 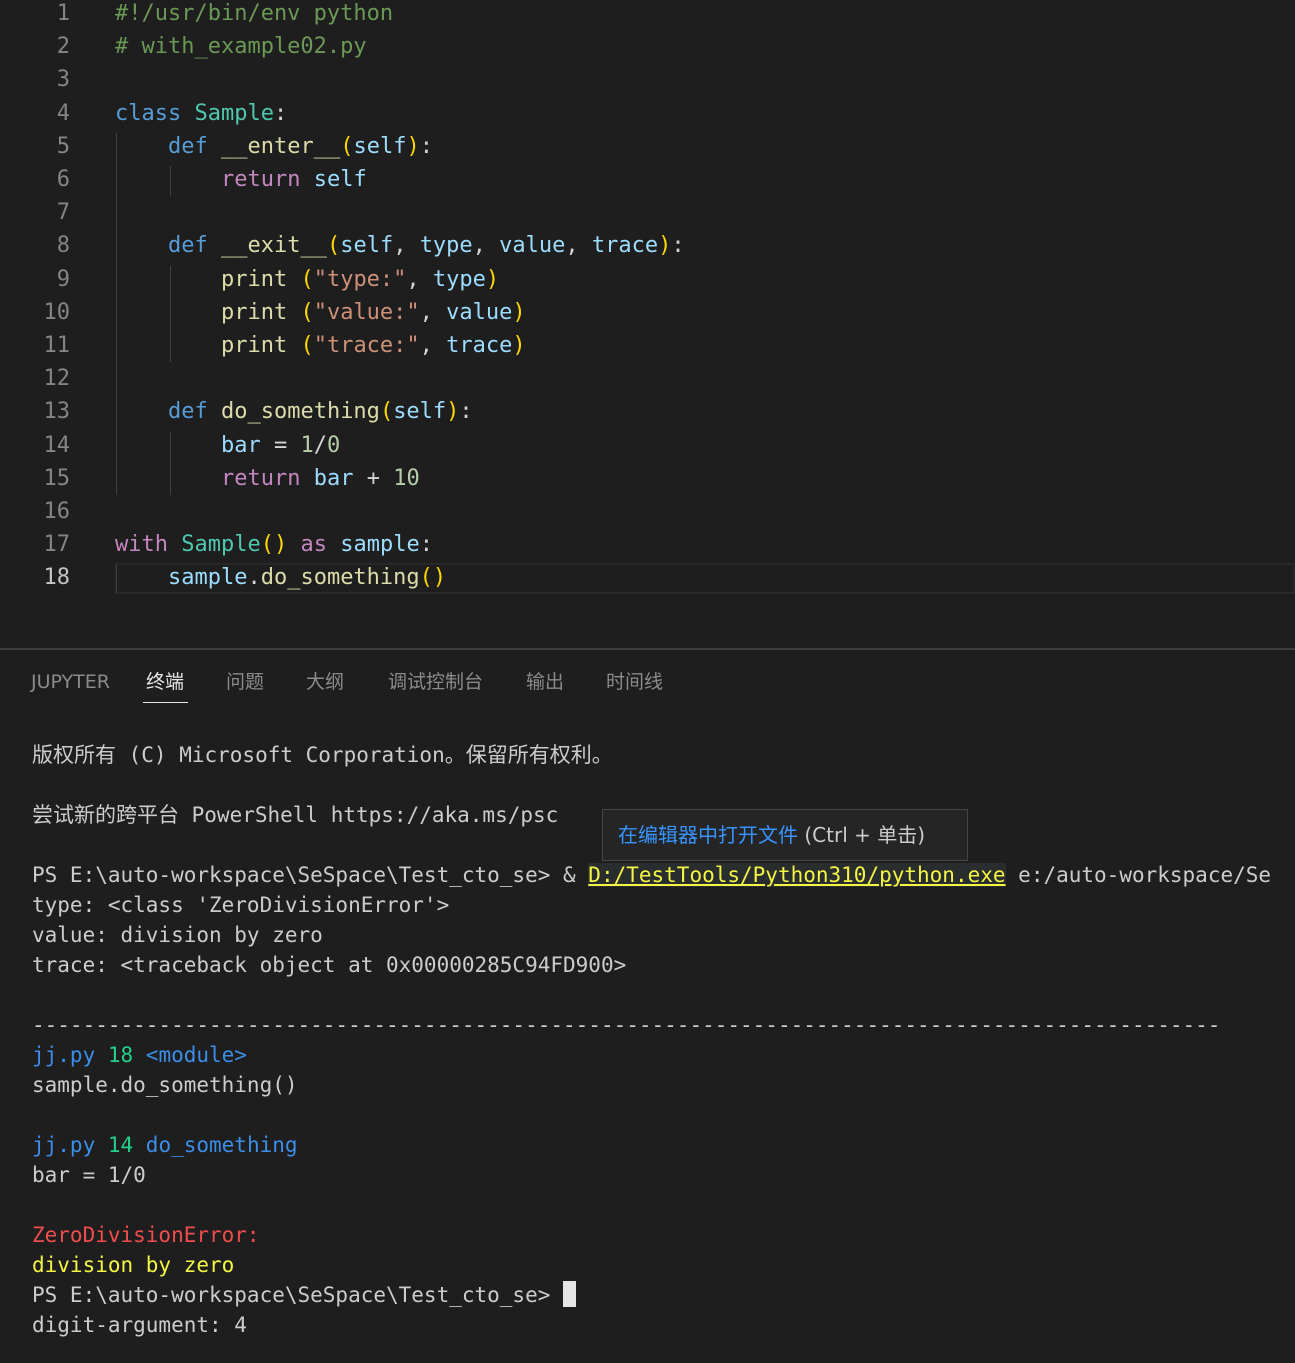 I want to click on code-line: 10 print ("value:", value), so click(x=647, y=312).